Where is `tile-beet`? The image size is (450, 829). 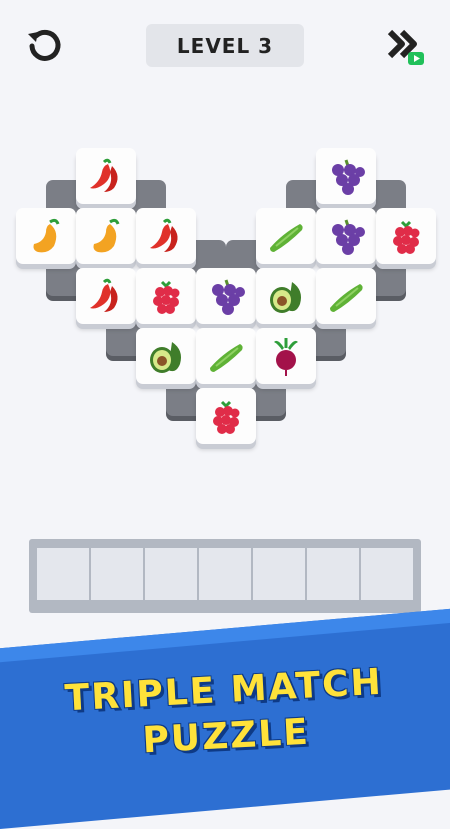 tile-beet is located at coordinates (286, 359).